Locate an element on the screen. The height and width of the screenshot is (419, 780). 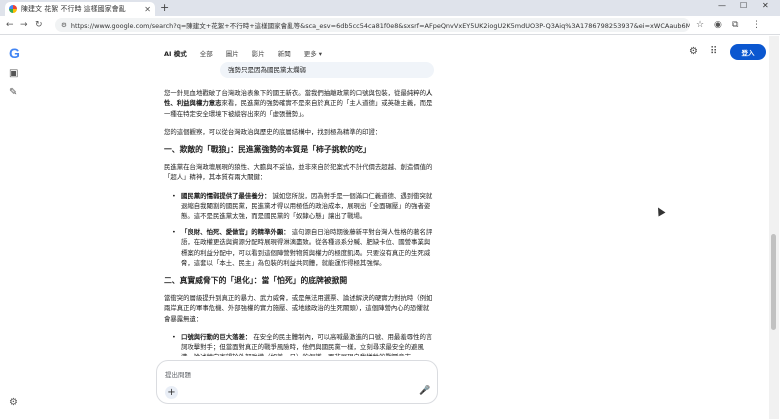
tab-title: 陳建文 花絮 不行時 這樣國家會亂 is located at coordinates (73, 9).